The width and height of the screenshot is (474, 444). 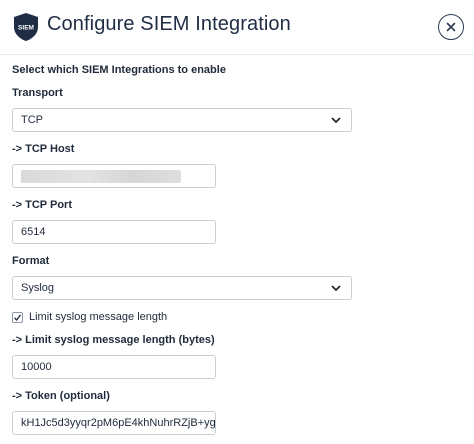 What do you see at coordinates (61, 396) in the screenshot?
I see `token-label: -> Token (optional)` at bounding box center [61, 396].